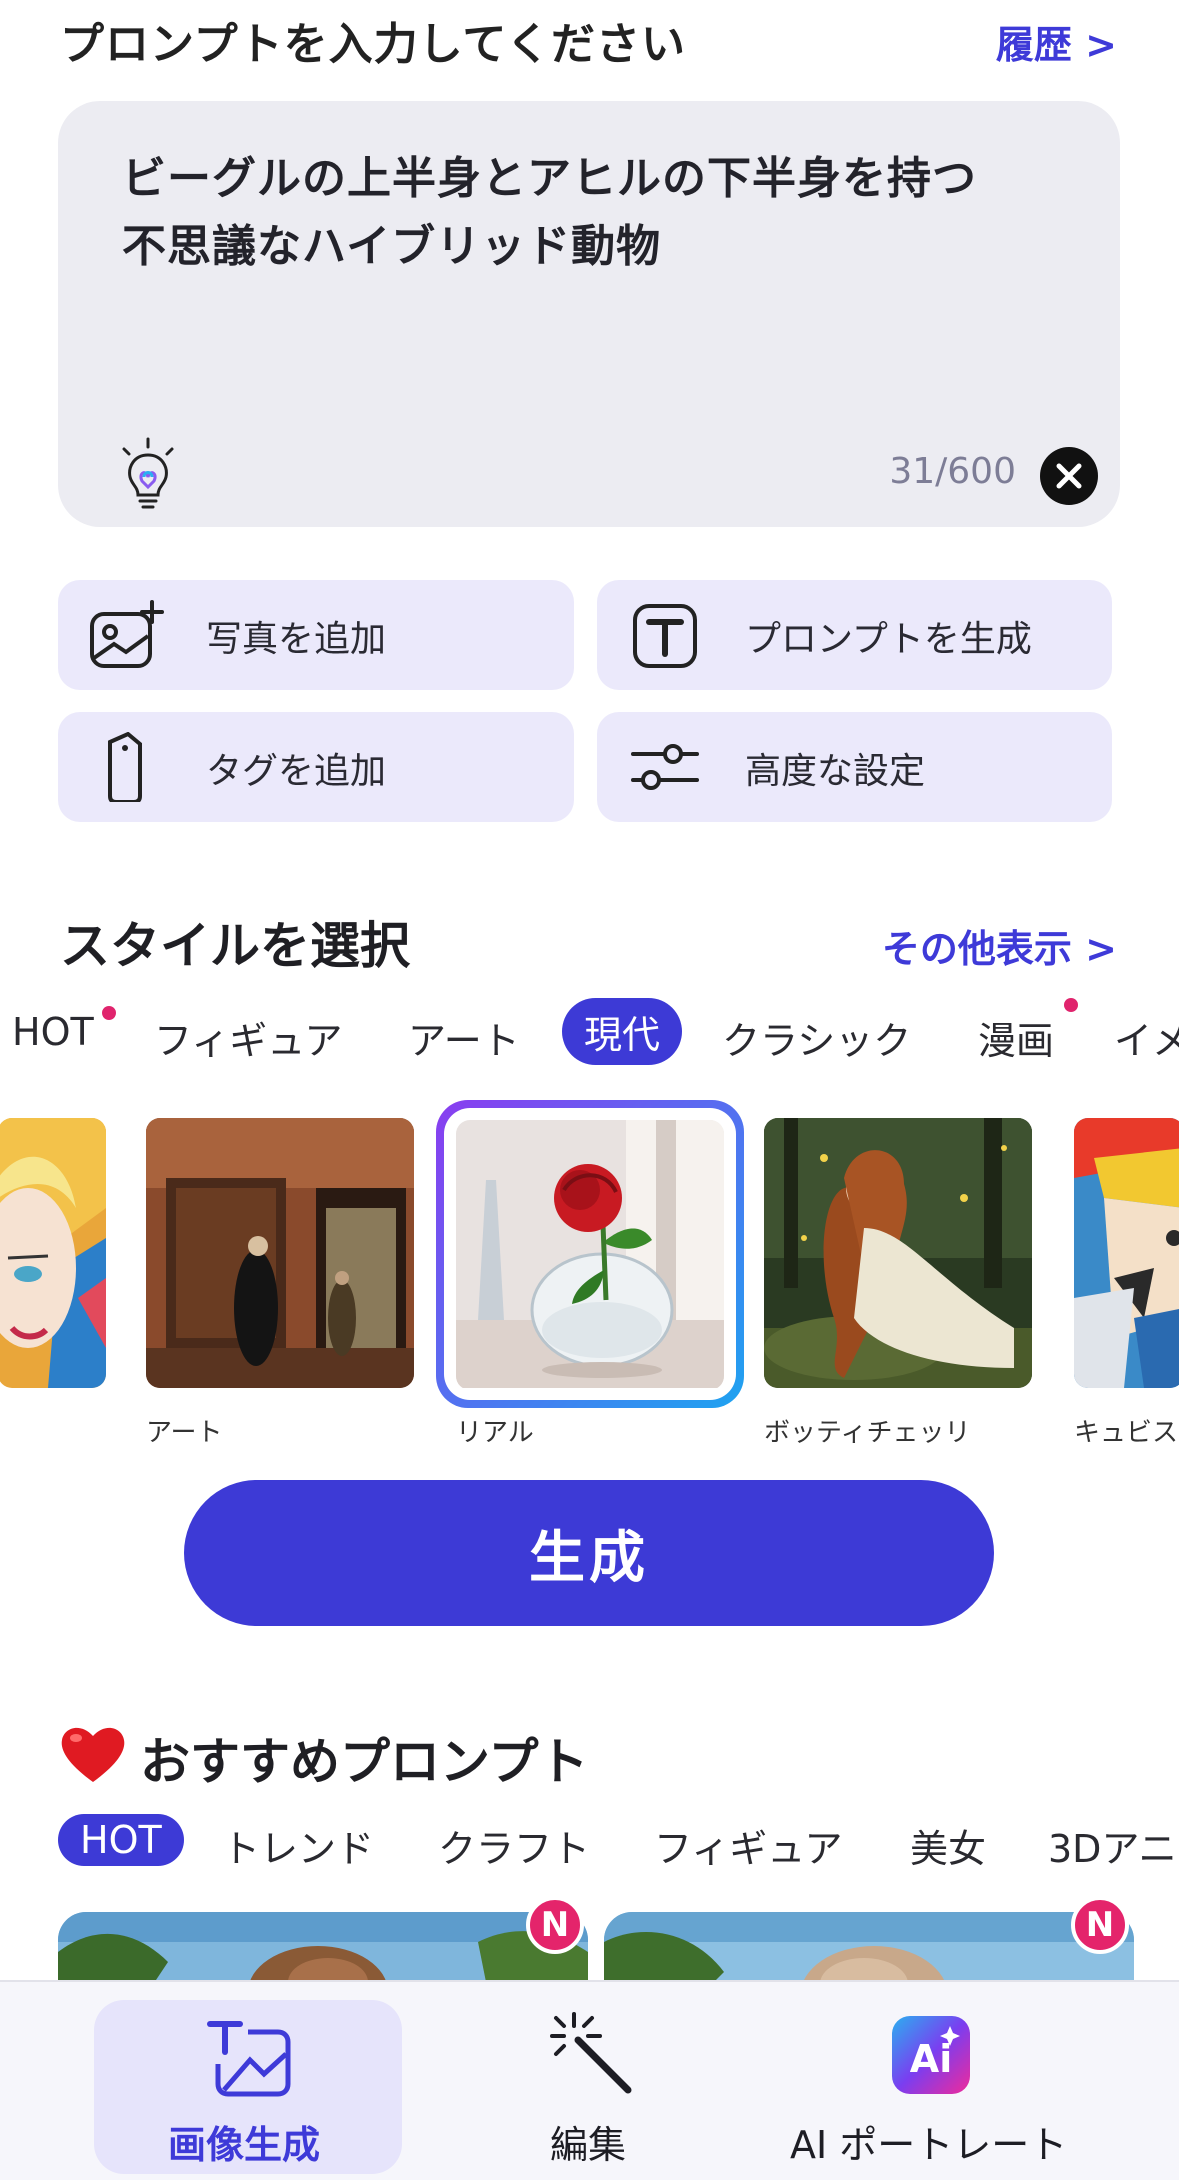 This screenshot has height=2180, width=1179. I want to click on tag-icon, so click(125, 767).